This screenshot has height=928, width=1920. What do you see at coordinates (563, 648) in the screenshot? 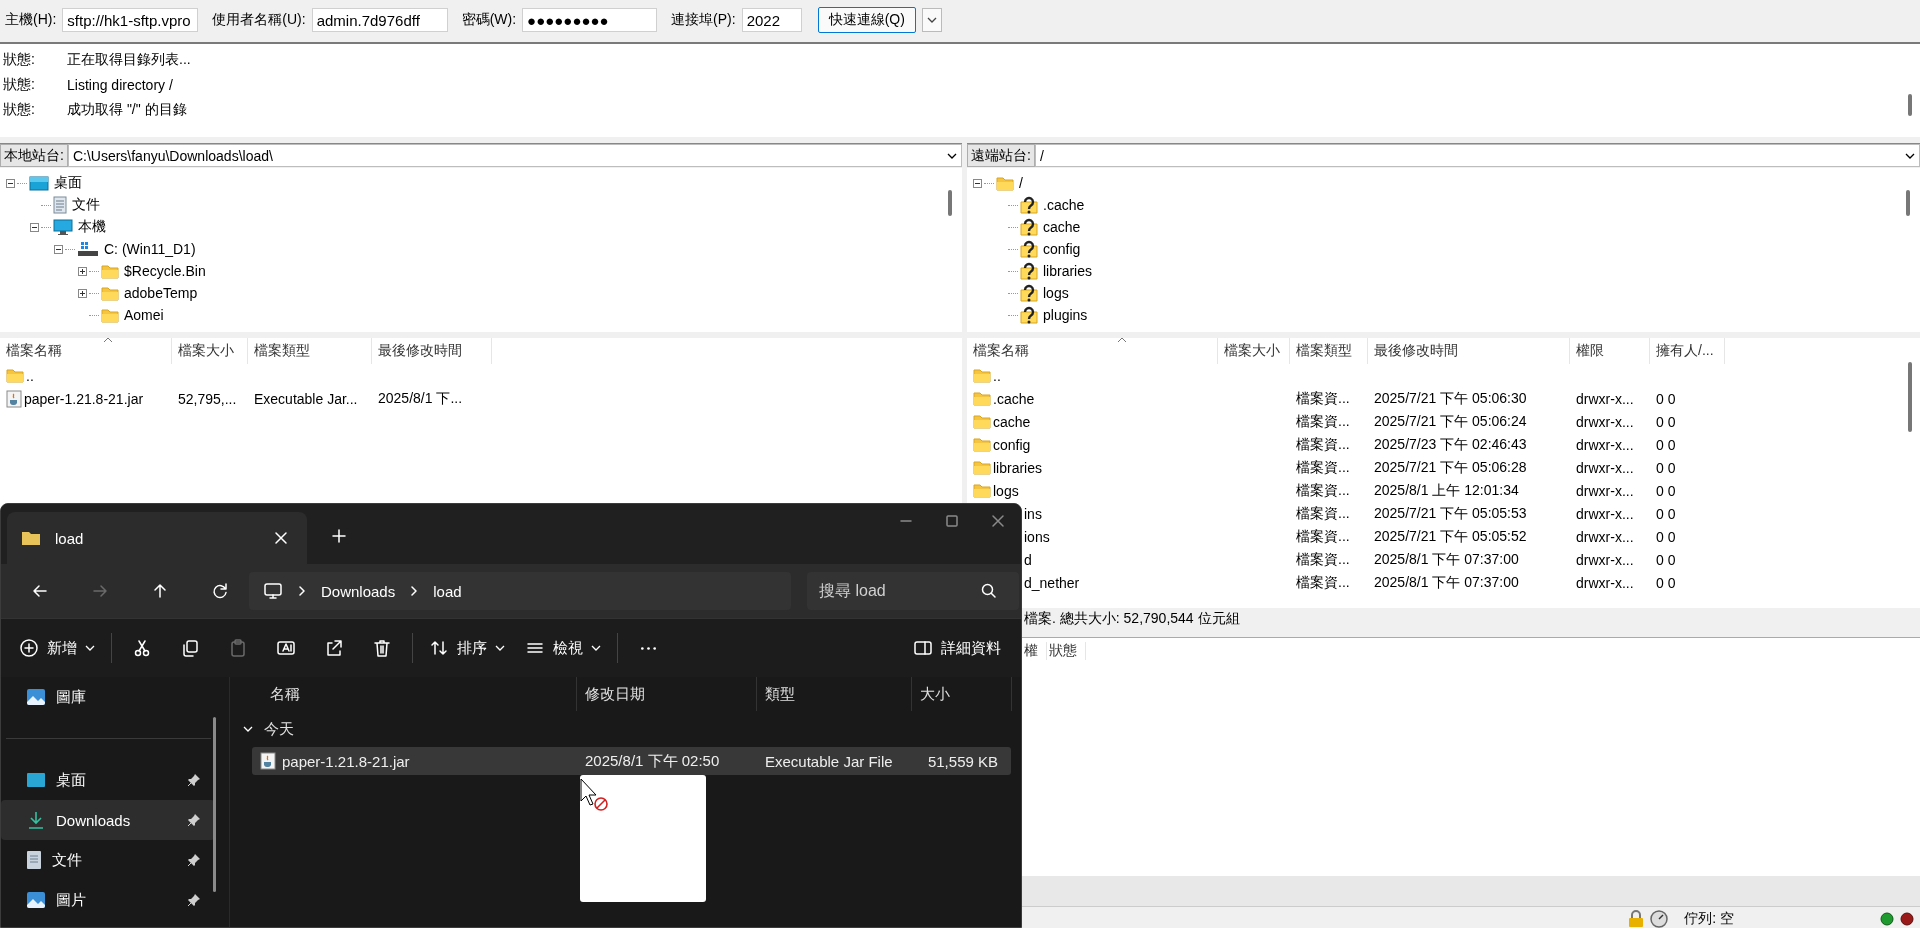
I see `view-button: 檢視` at bounding box center [563, 648].